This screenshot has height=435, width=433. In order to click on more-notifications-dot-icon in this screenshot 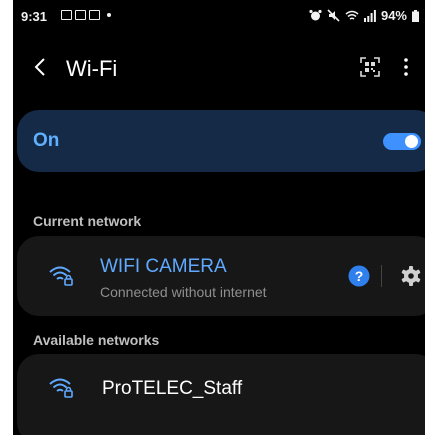, I will do `click(109, 15)`.